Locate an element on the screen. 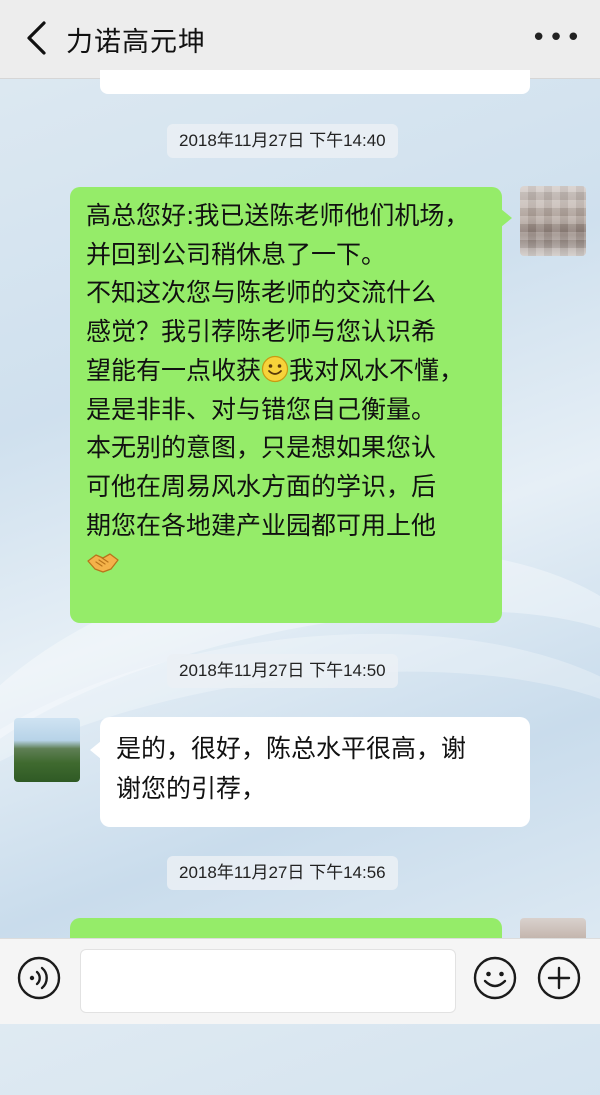 This screenshot has height=1095, width=600. back-button is located at coordinates (36, 38).